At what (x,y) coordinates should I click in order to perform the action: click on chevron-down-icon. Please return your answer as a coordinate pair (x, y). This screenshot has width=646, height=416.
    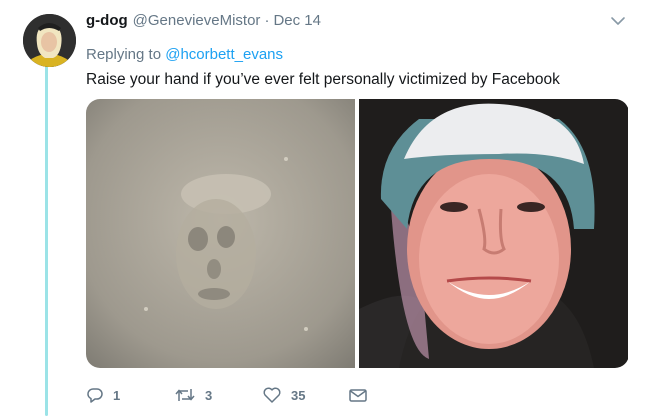
    Looking at the image, I should click on (618, 20).